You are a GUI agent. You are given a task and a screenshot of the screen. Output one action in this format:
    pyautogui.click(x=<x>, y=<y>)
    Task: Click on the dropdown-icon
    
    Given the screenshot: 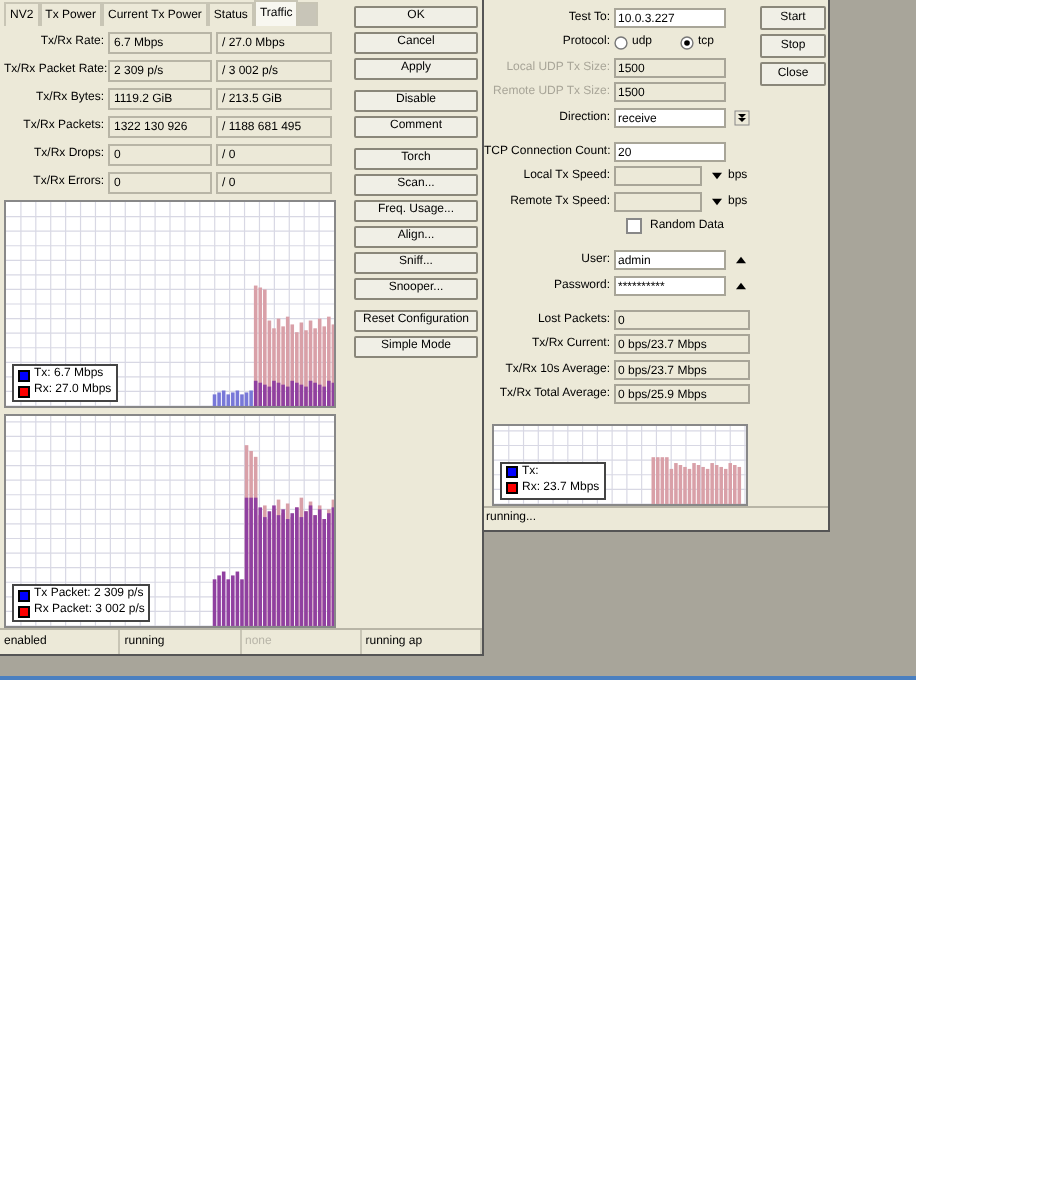 What is the action you would take?
    pyautogui.click(x=742, y=117)
    